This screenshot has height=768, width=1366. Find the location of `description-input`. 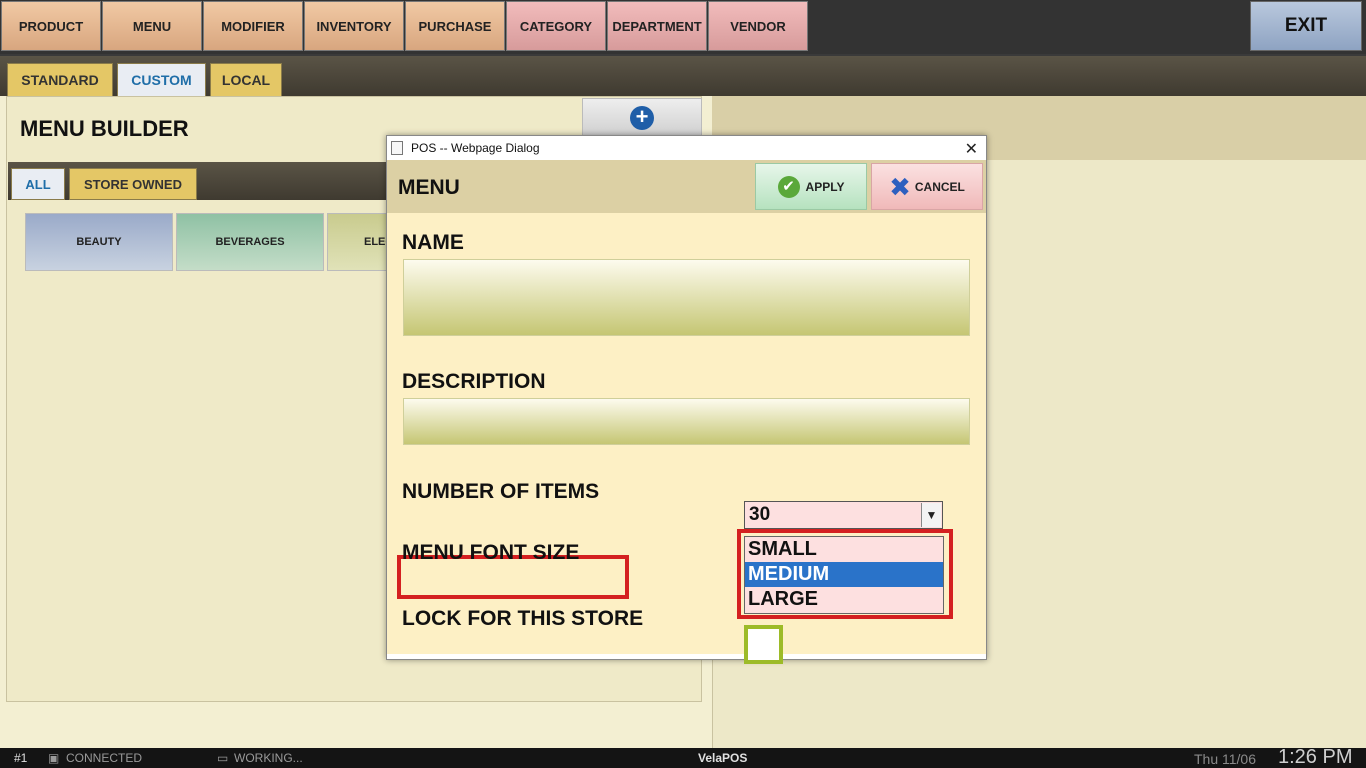

description-input is located at coordinates (686, 421).